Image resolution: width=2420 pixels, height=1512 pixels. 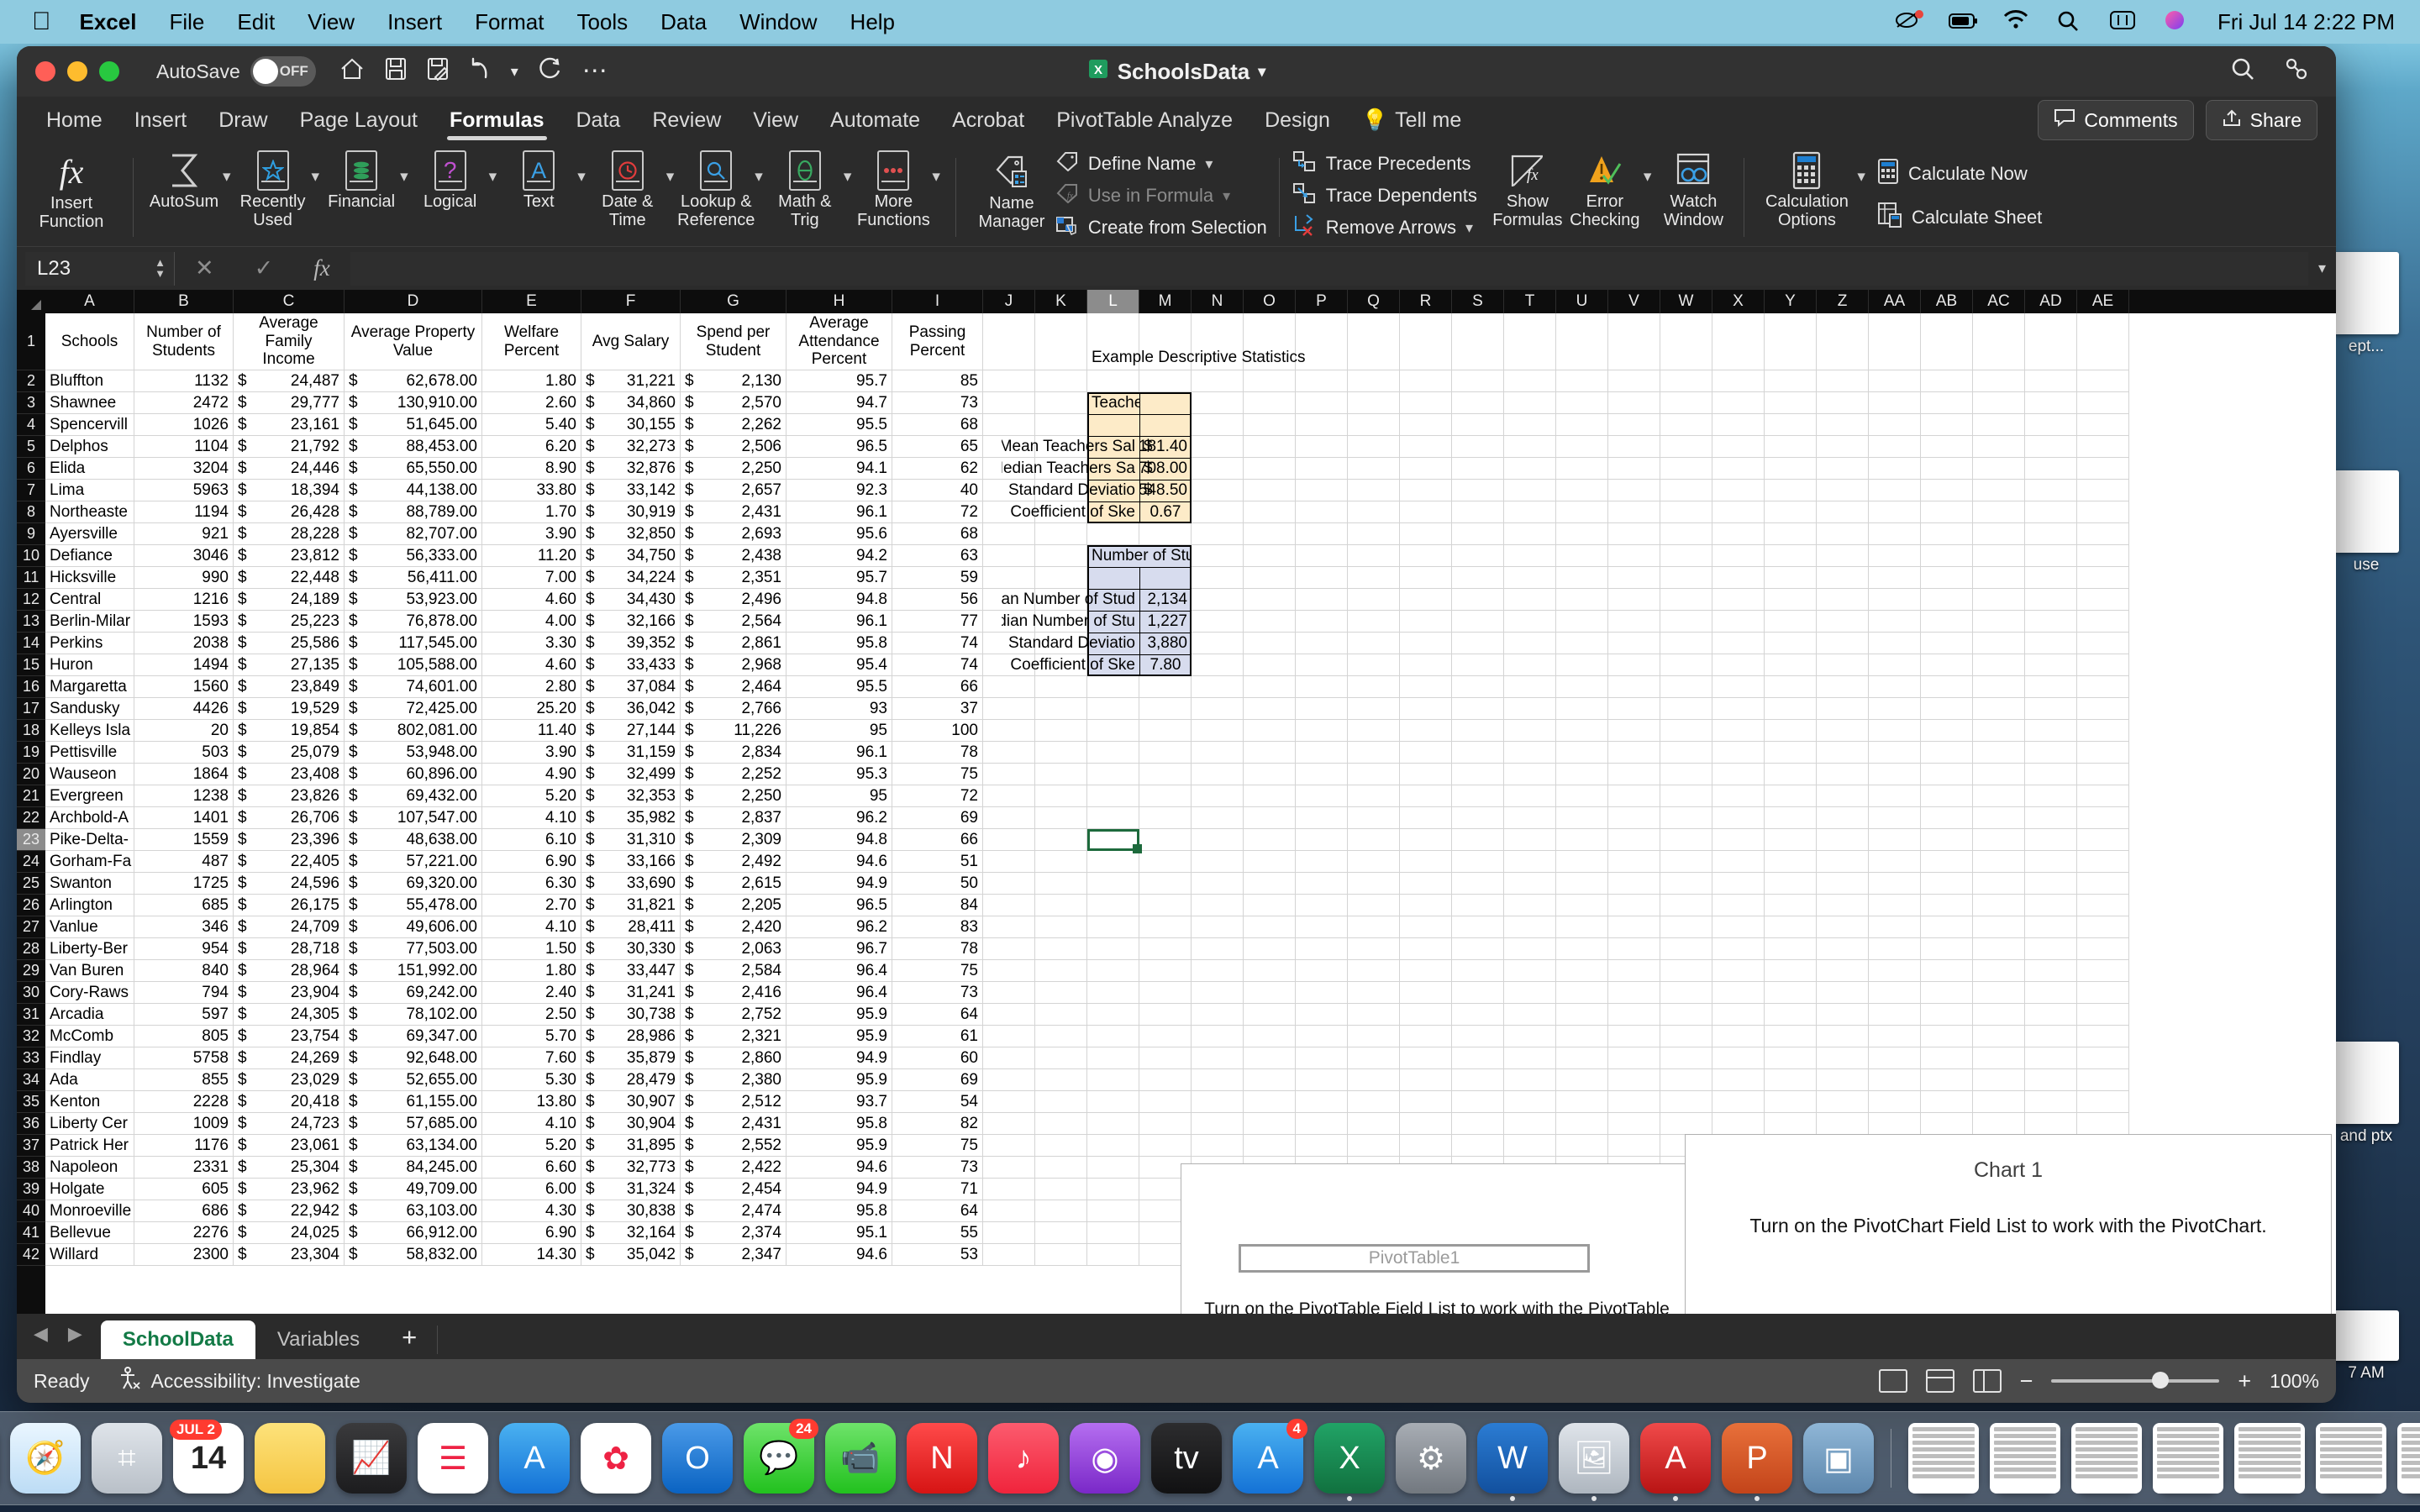 I want to click on row-header-14: 14, so click(x=31, y=643).